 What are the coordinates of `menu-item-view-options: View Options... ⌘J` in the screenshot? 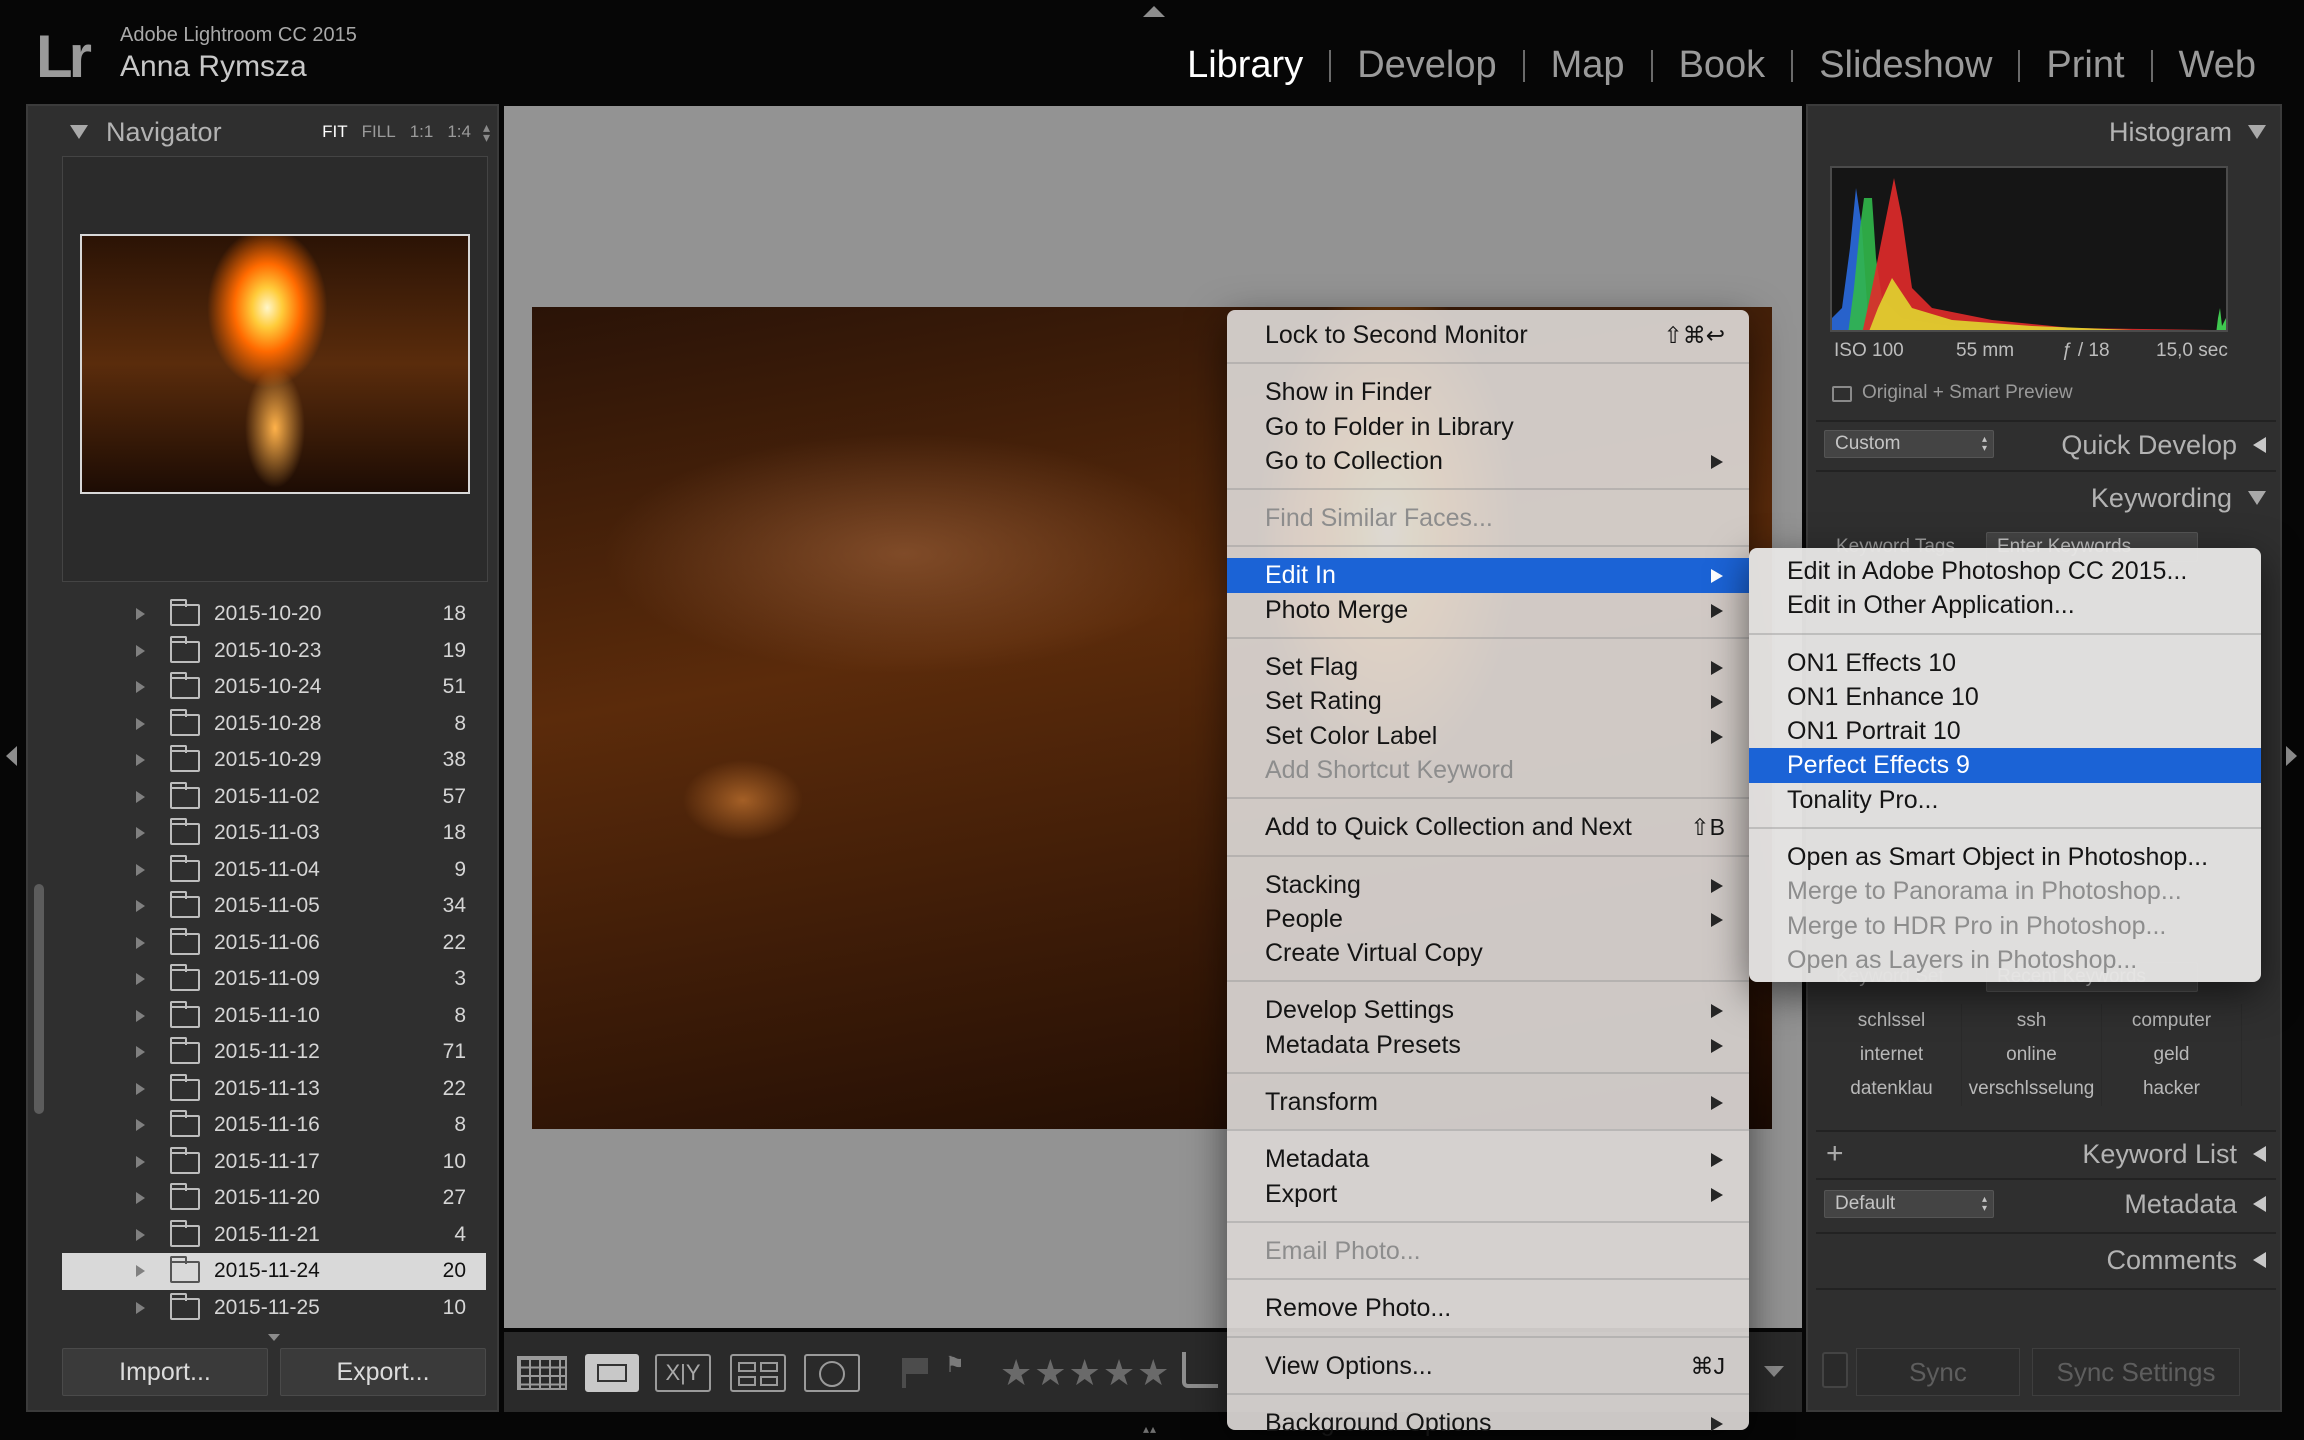 It's located at (1488, 1366).